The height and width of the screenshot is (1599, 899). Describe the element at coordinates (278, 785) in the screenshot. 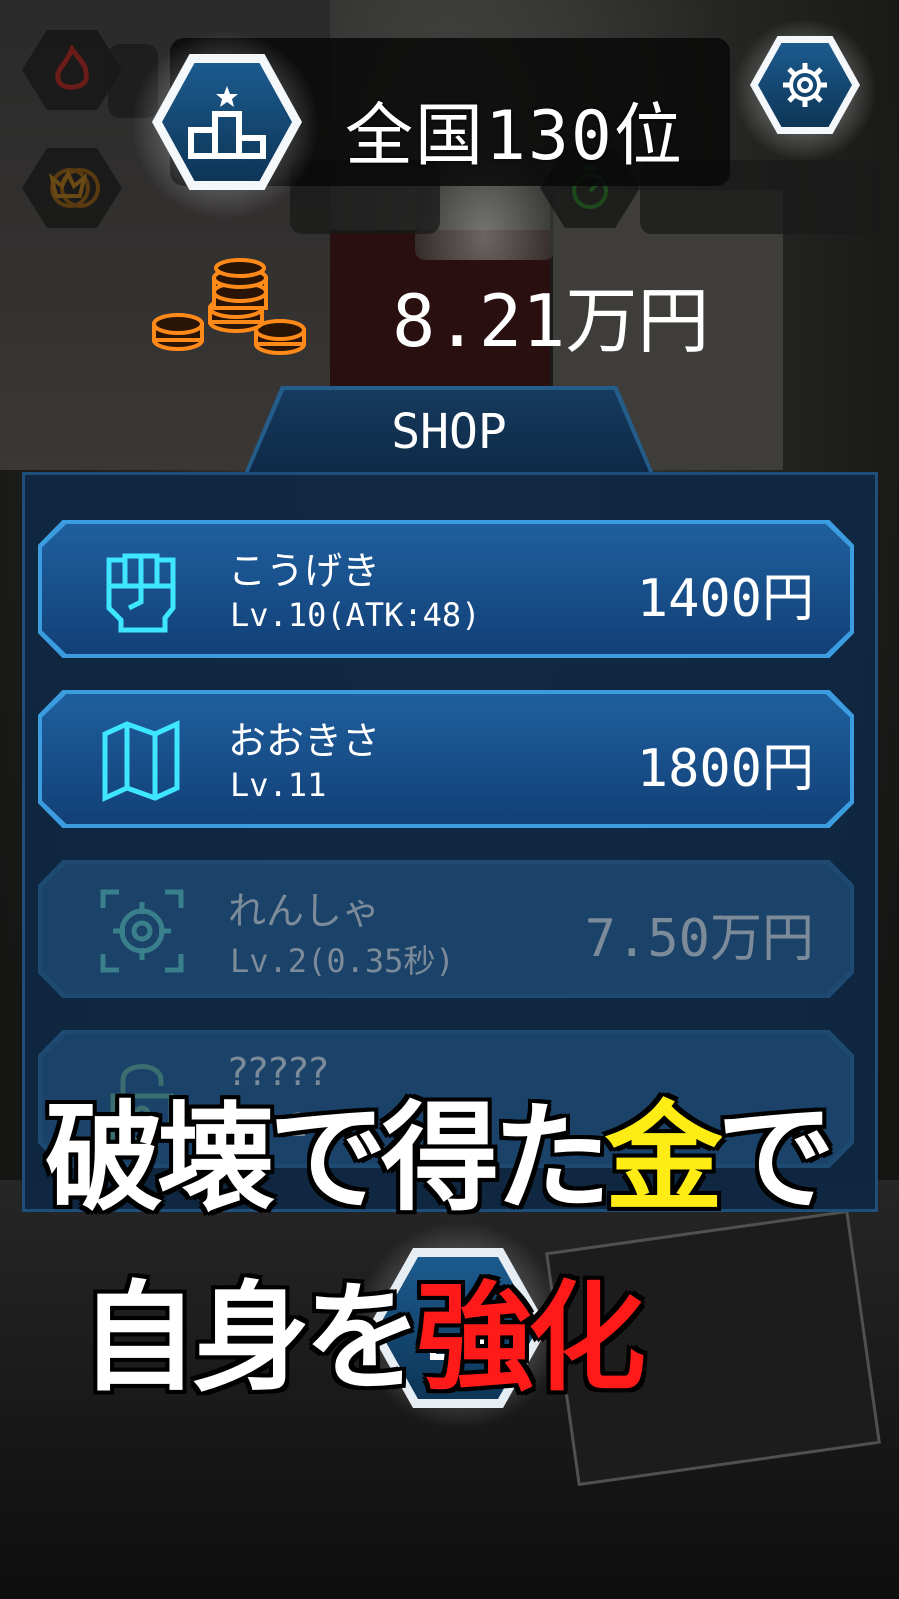

I see `item-level: Lv.11` at that location.